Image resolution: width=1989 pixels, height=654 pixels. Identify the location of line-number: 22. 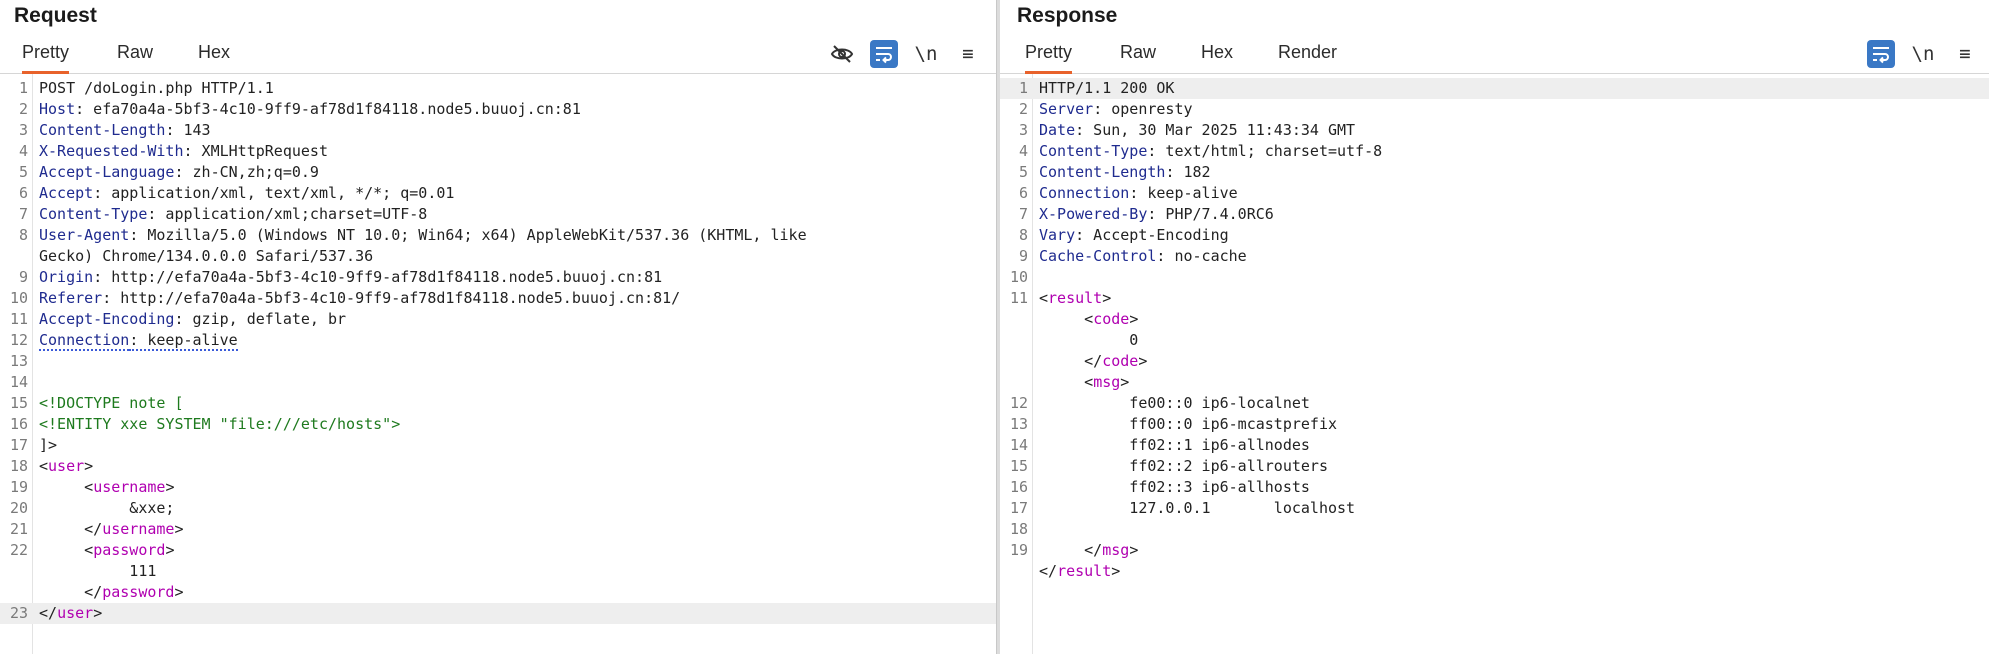
(18, 550).